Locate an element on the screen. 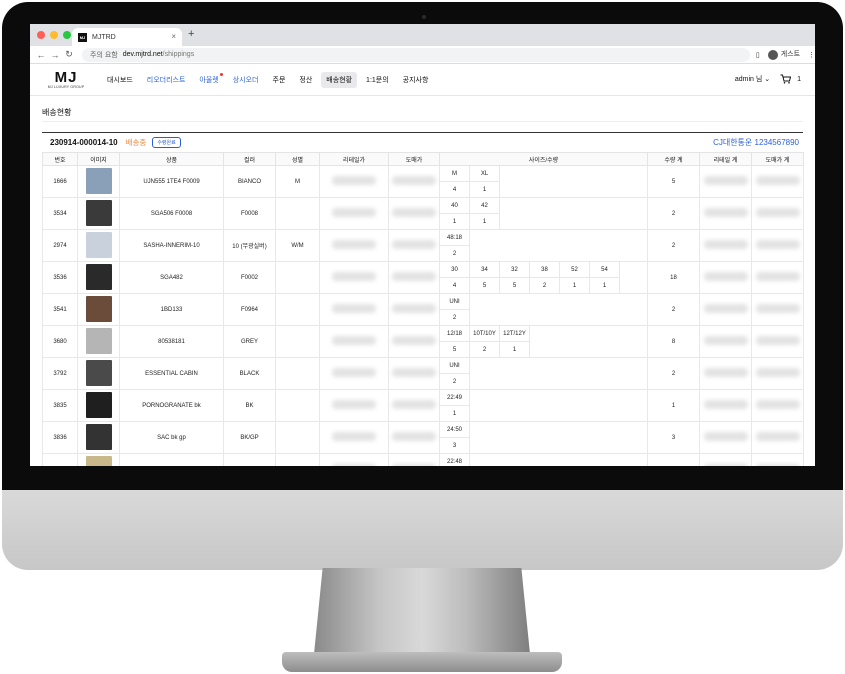 The width and height of the screenshot is (845, 674). qty-total: 2 is located at coordinates (673, 373).